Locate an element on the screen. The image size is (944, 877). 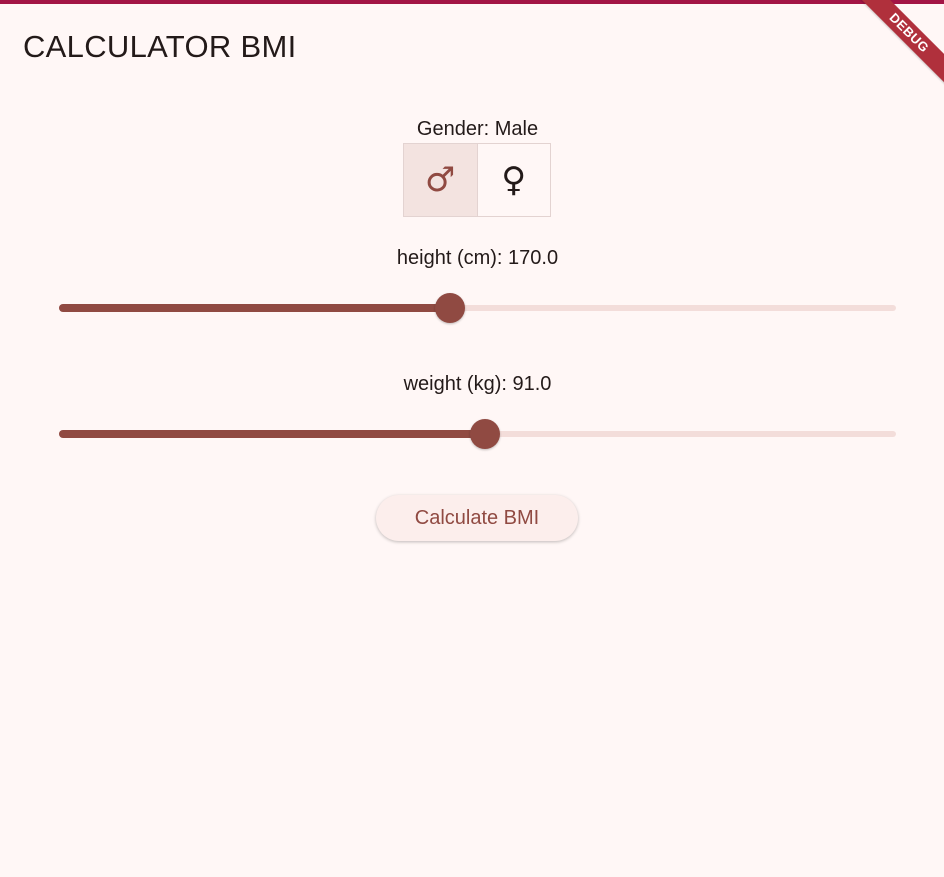
top-status-strip is located at coordinates (472, 2).